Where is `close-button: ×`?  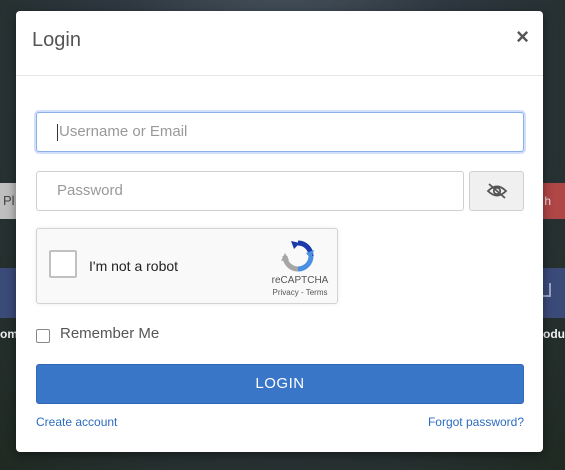
close-button: × is located at coordinates (522, 37).